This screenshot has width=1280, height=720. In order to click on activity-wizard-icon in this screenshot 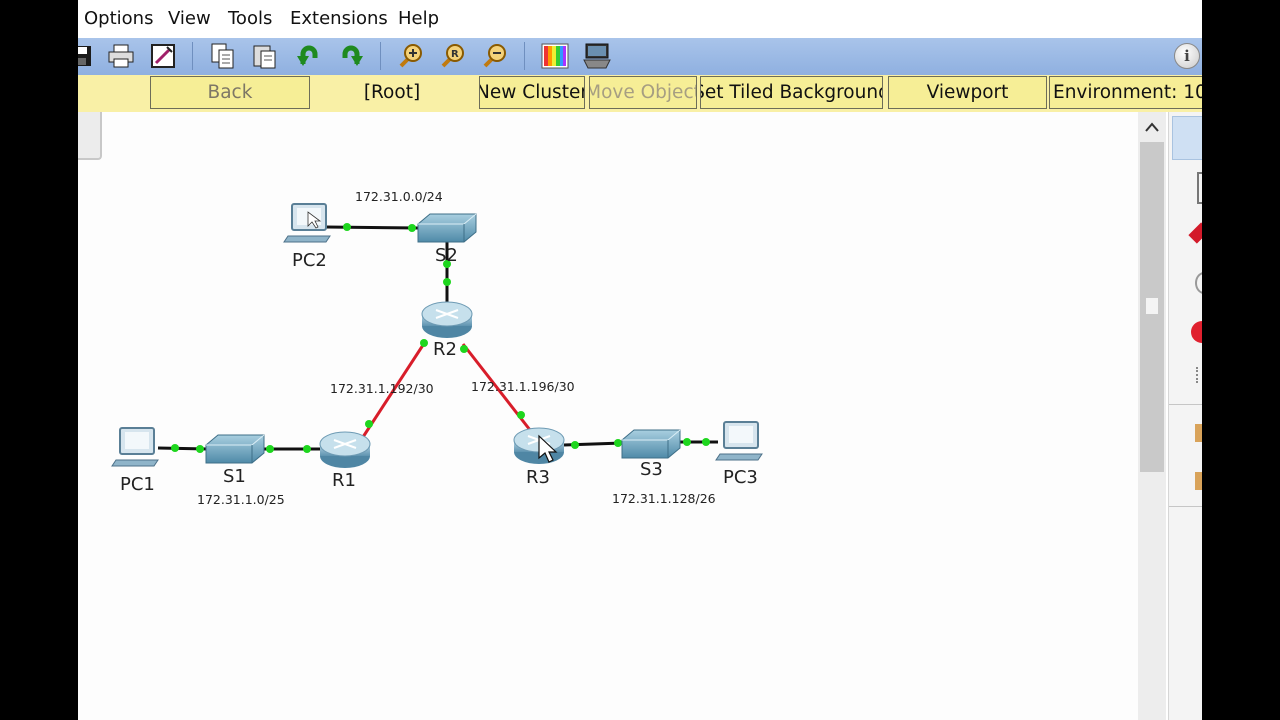, I will do `click(163, 56)`.